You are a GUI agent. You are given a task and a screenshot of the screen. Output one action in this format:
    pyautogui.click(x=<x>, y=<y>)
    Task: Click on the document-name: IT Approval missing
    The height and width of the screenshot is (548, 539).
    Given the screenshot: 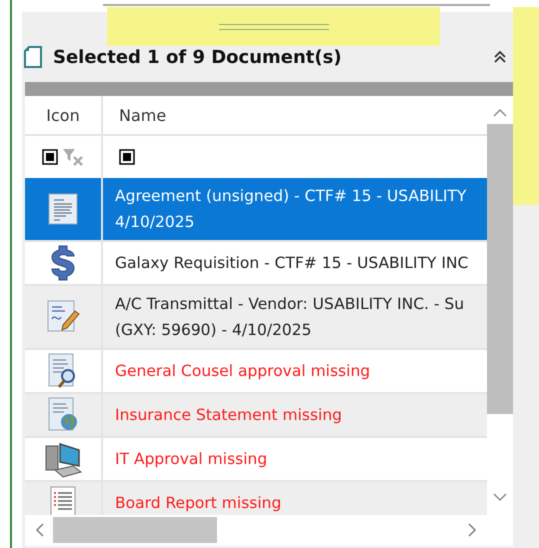 What is the action you would take?
    pyautogui.click(x=191, y=459)
    